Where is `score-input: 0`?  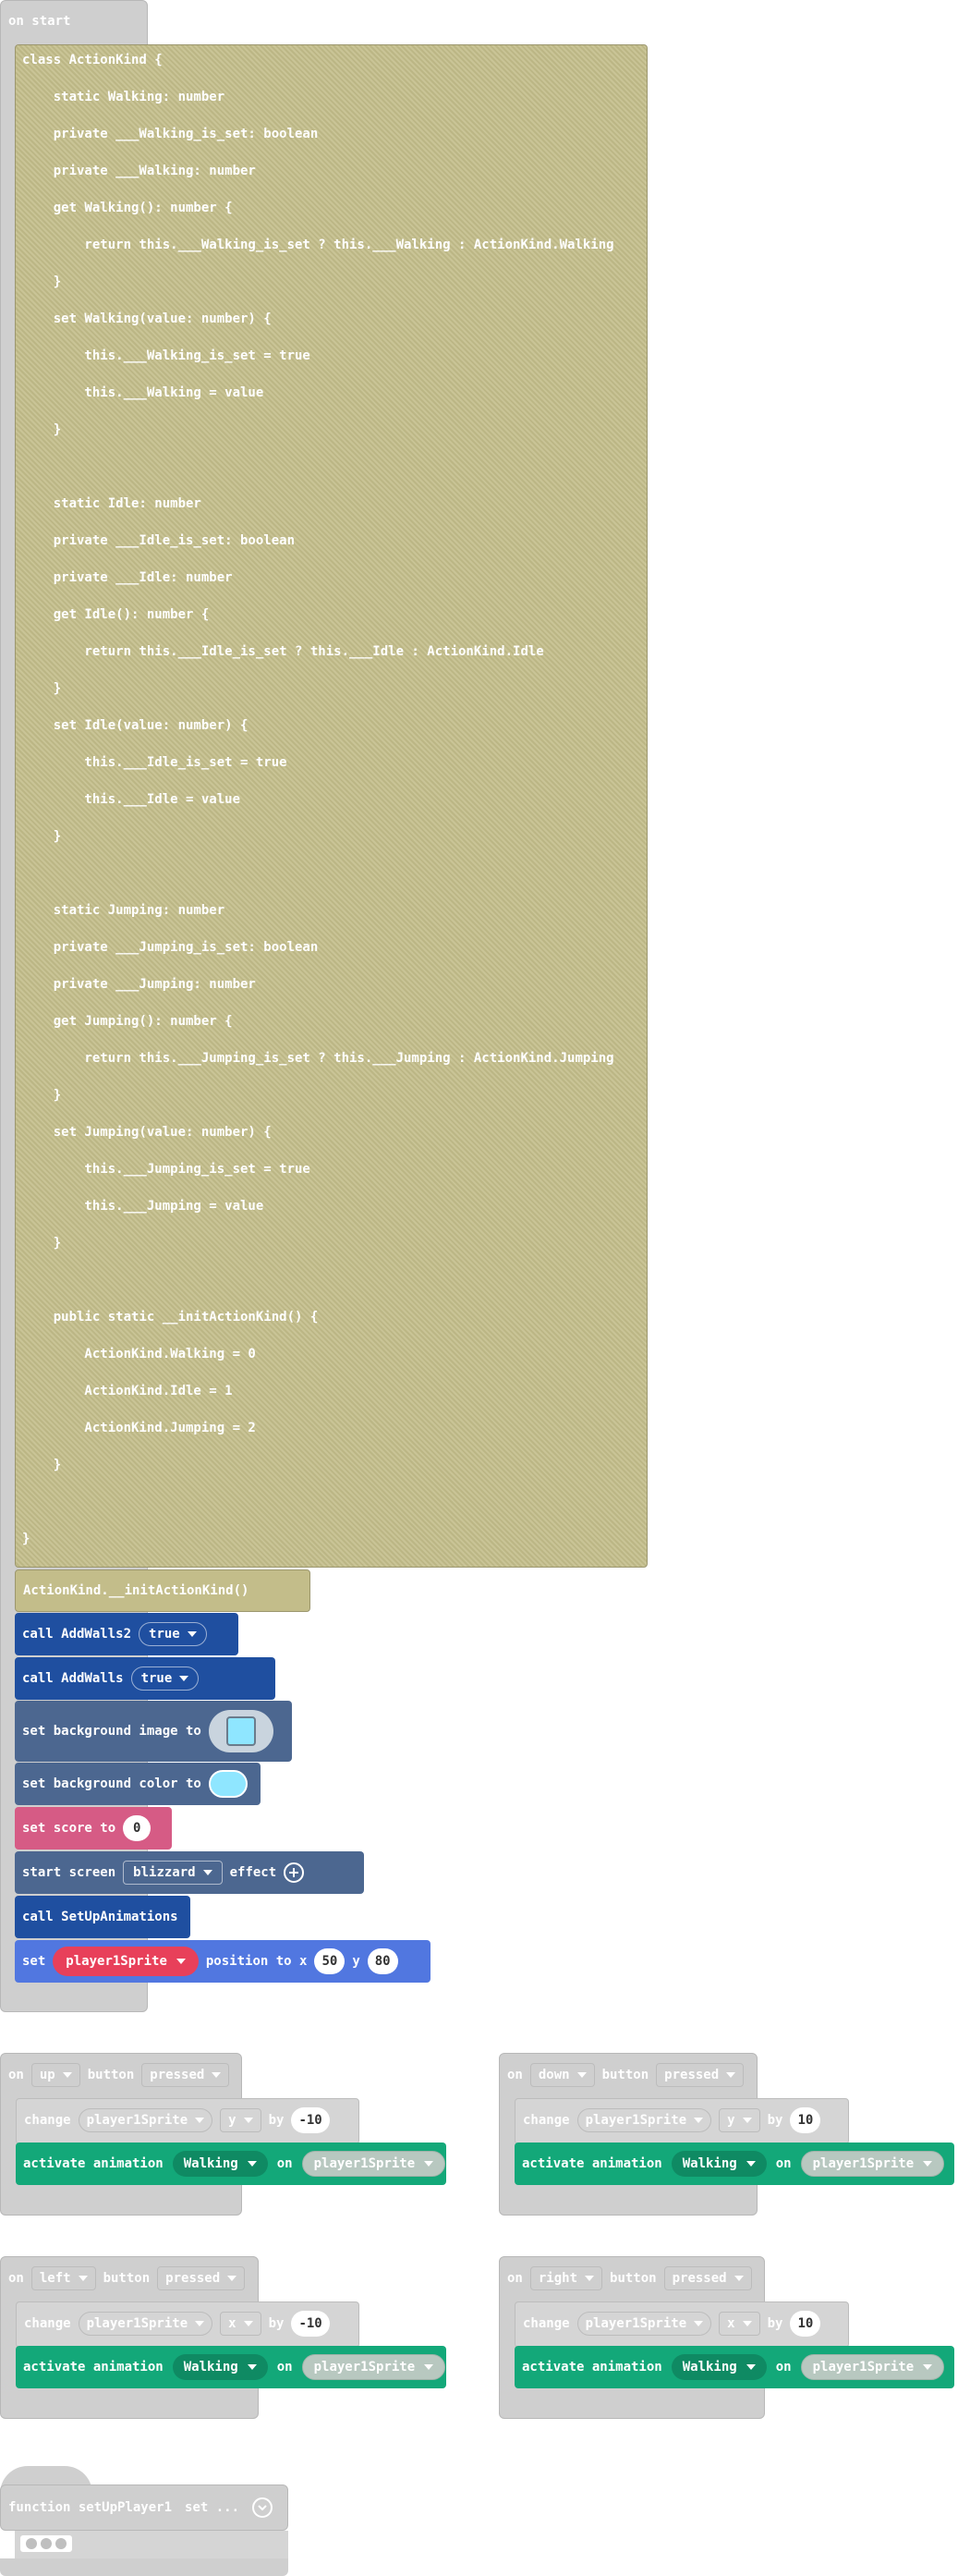 score-input: 0 is located at coordinates (138, 1828).